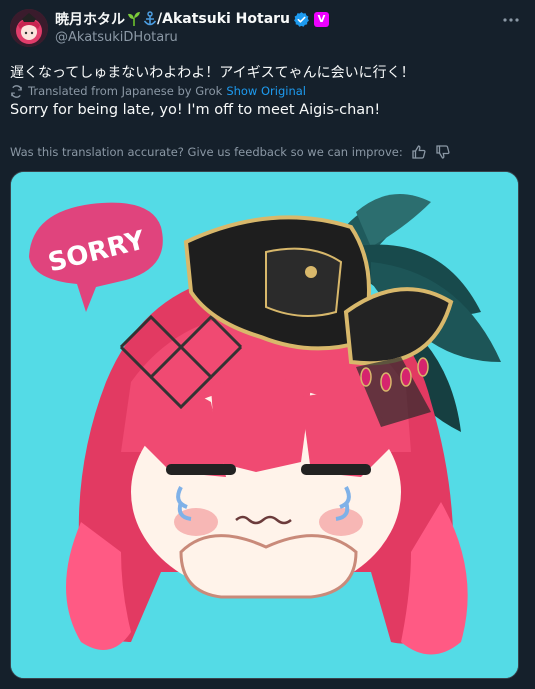 Image resolution: width=535 pixels, height=689 pixels. I want to click on thumbs-down-icon, so click(443, 152).